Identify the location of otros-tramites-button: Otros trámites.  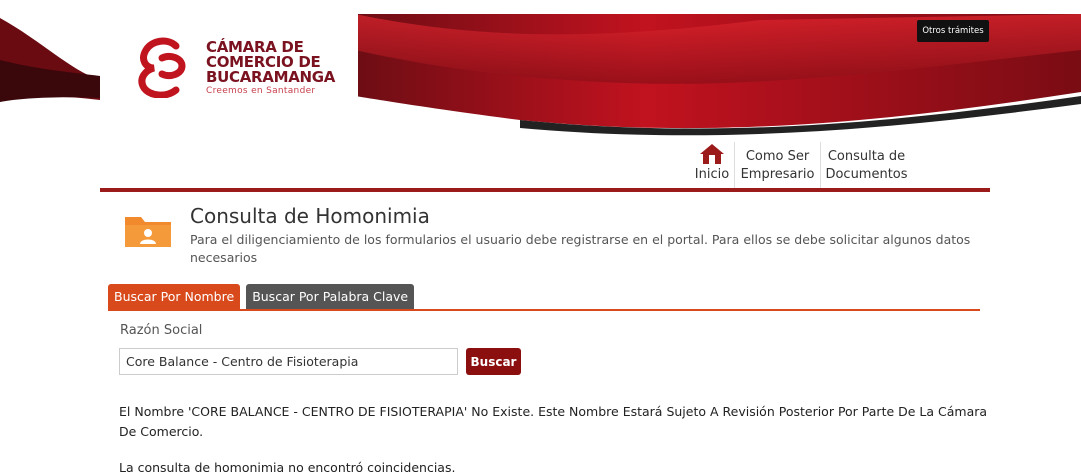
(953, 31).